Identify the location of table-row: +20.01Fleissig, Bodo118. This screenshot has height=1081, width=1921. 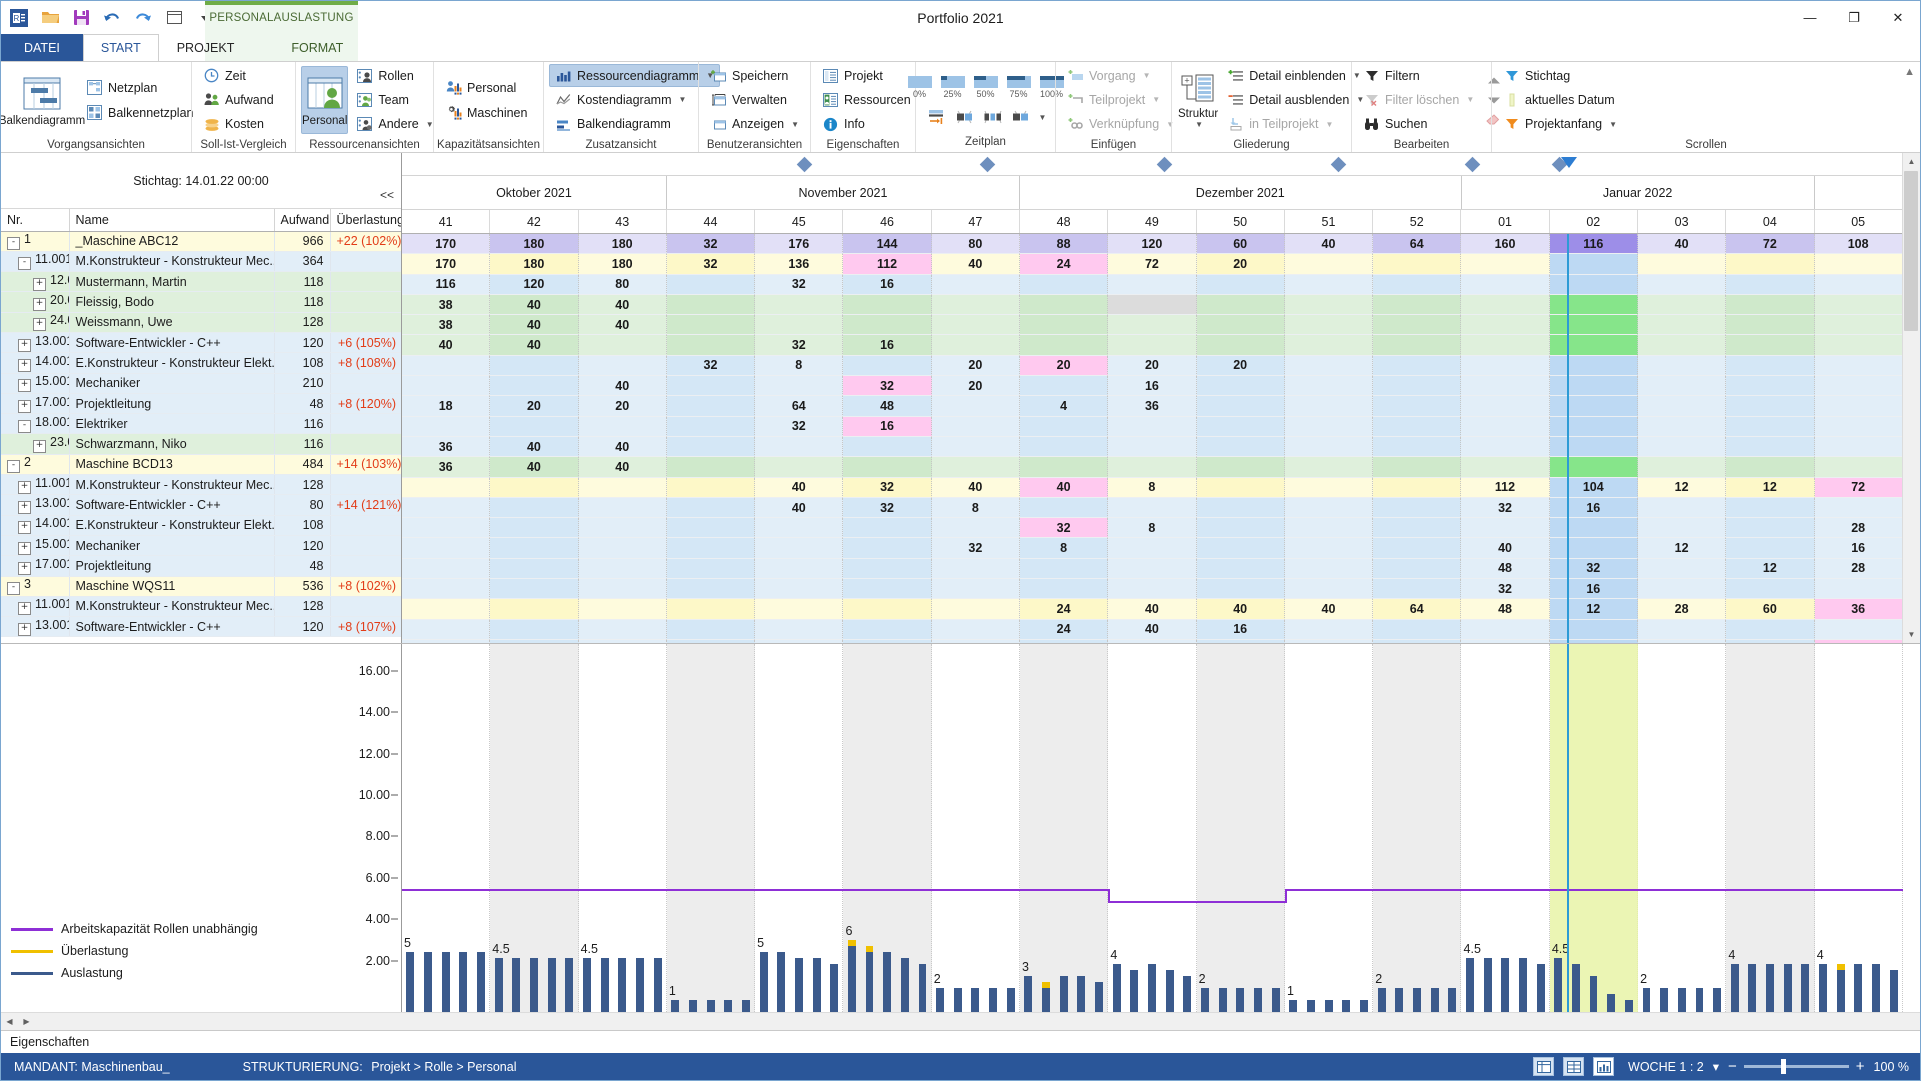
(201, 302).